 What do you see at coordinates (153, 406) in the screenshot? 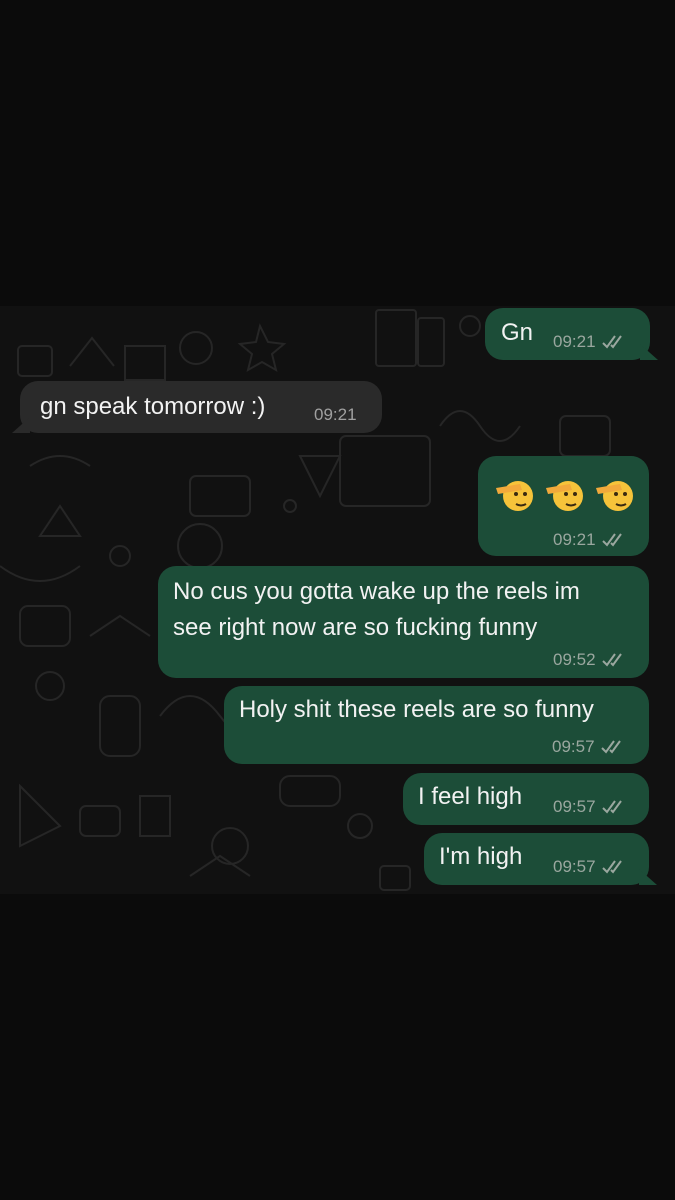
I see `message-text: gn speak tomorrow :)` at bounding box center [153, 406].